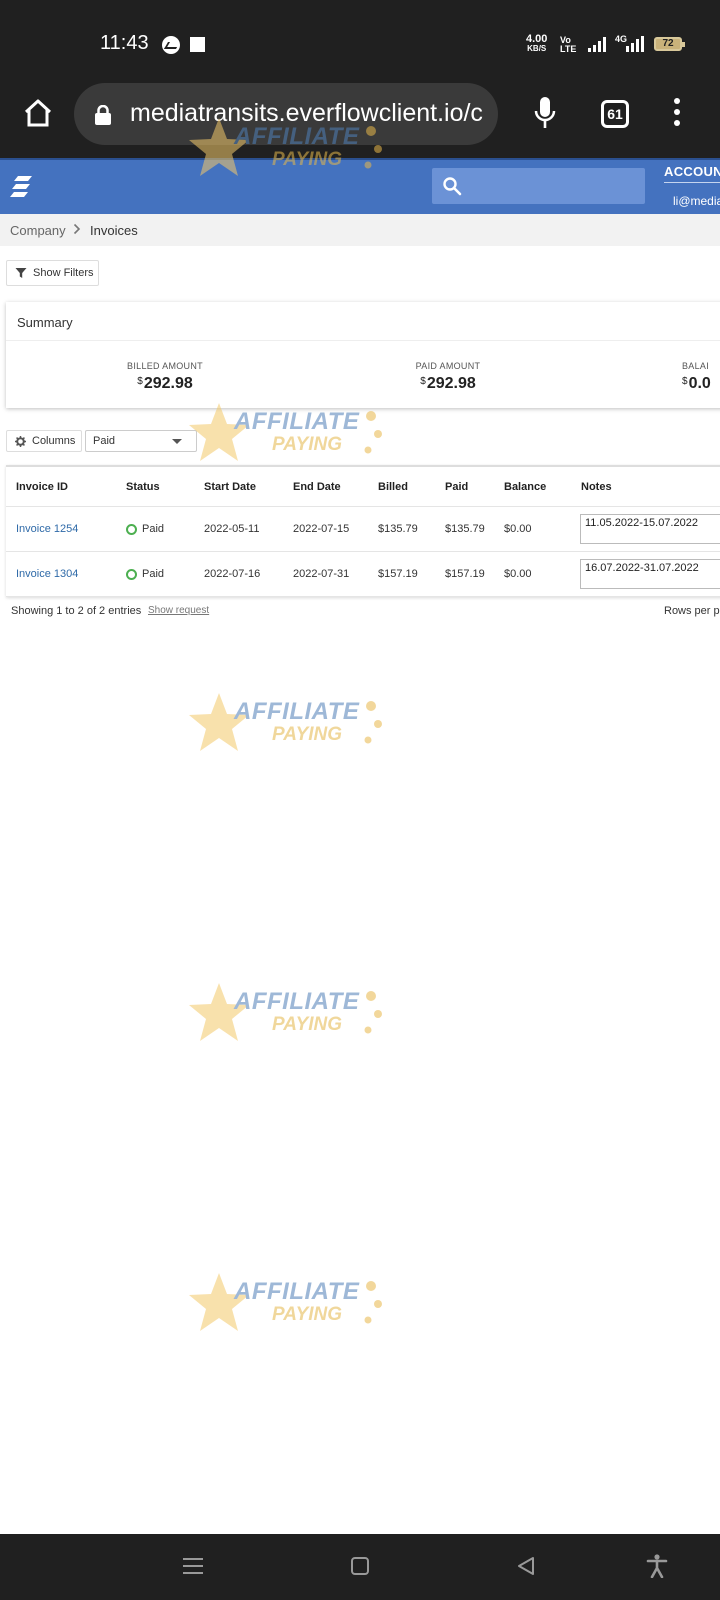 Image resolution: width=720 pixels, height=1600 pixels. Describe the element at coordinates (465, 529) in the screenshot. I see `paid-amount: $135.79` at that location.